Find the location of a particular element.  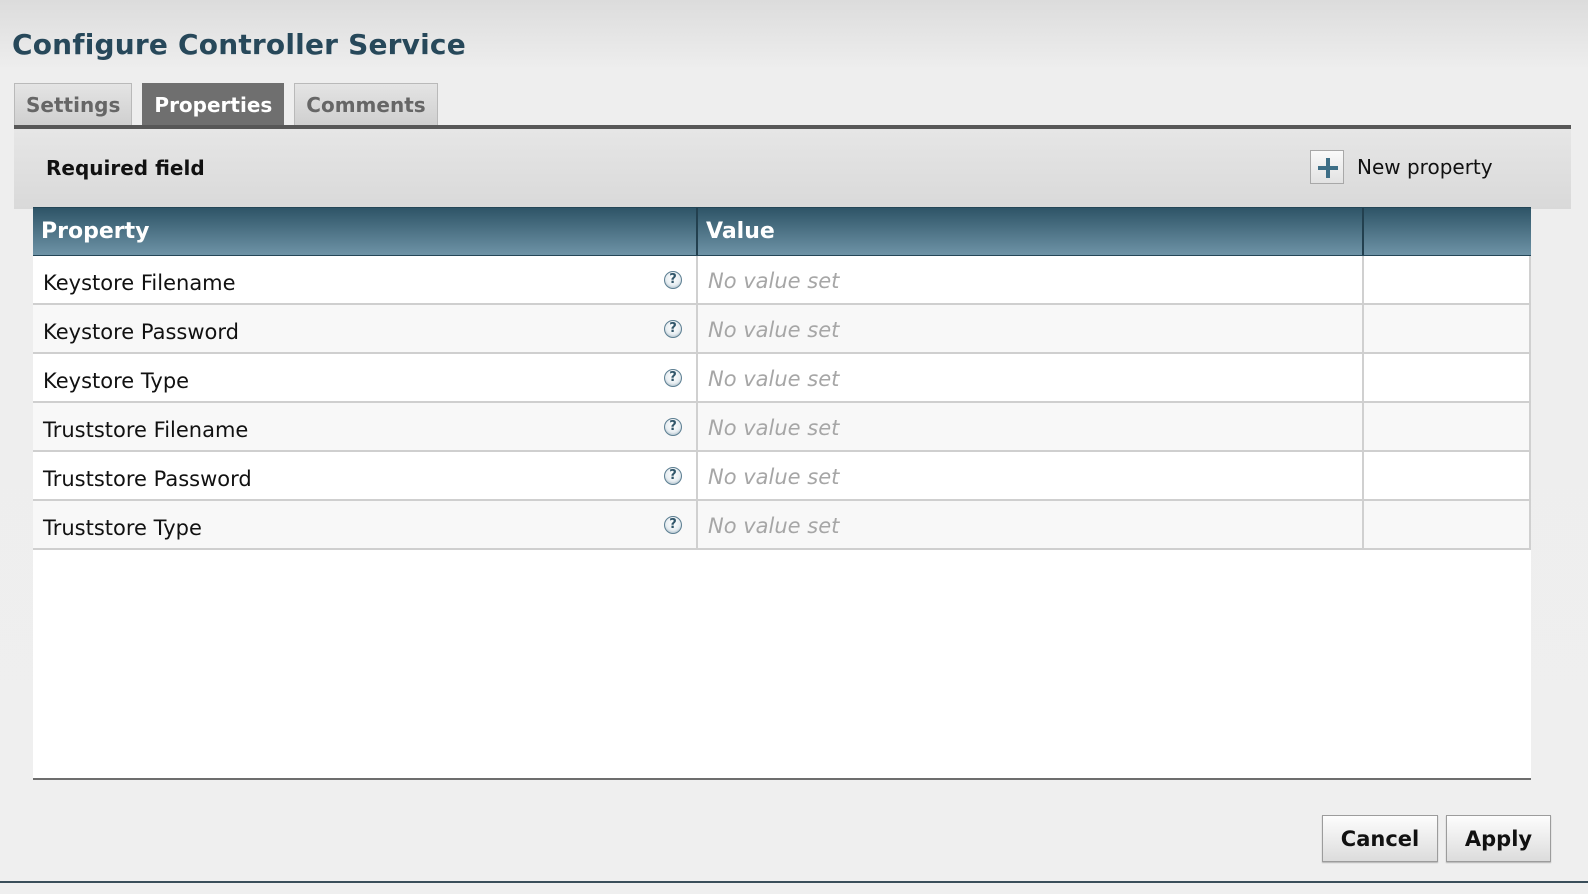

tab-bar: Settings Properties Comments is located at coordinates (231, 104).